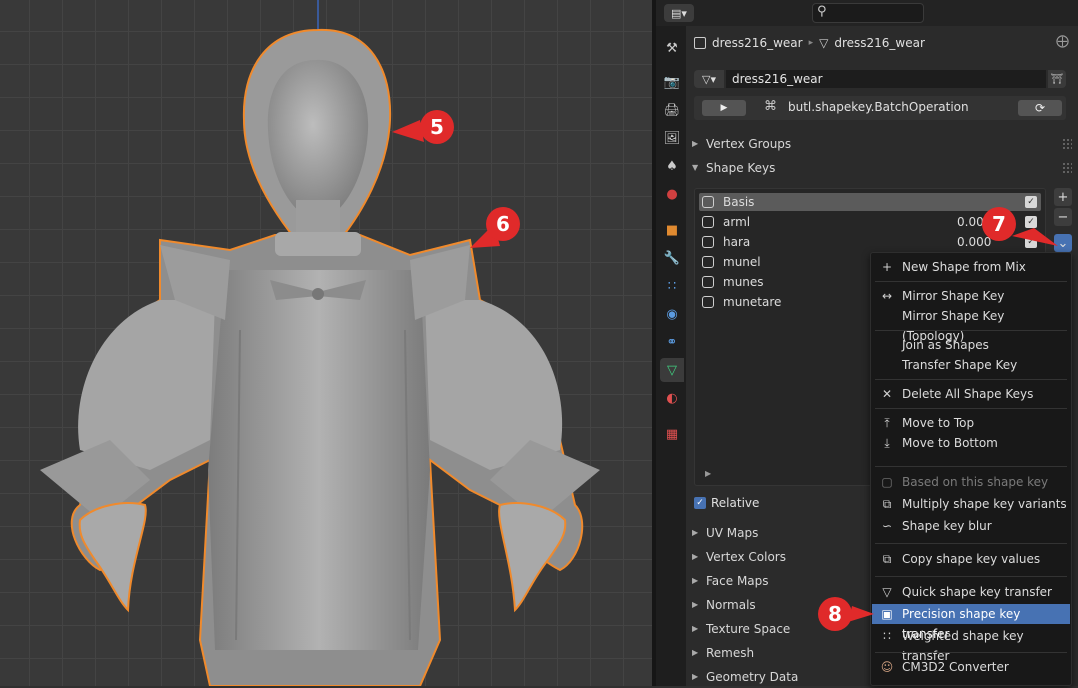 This screenshot has width=1078, height=688. I want to click on batch-operation-row: ▶ ⌘ butl.shapekey.BatchOperation ⟳, so click(880, 108).